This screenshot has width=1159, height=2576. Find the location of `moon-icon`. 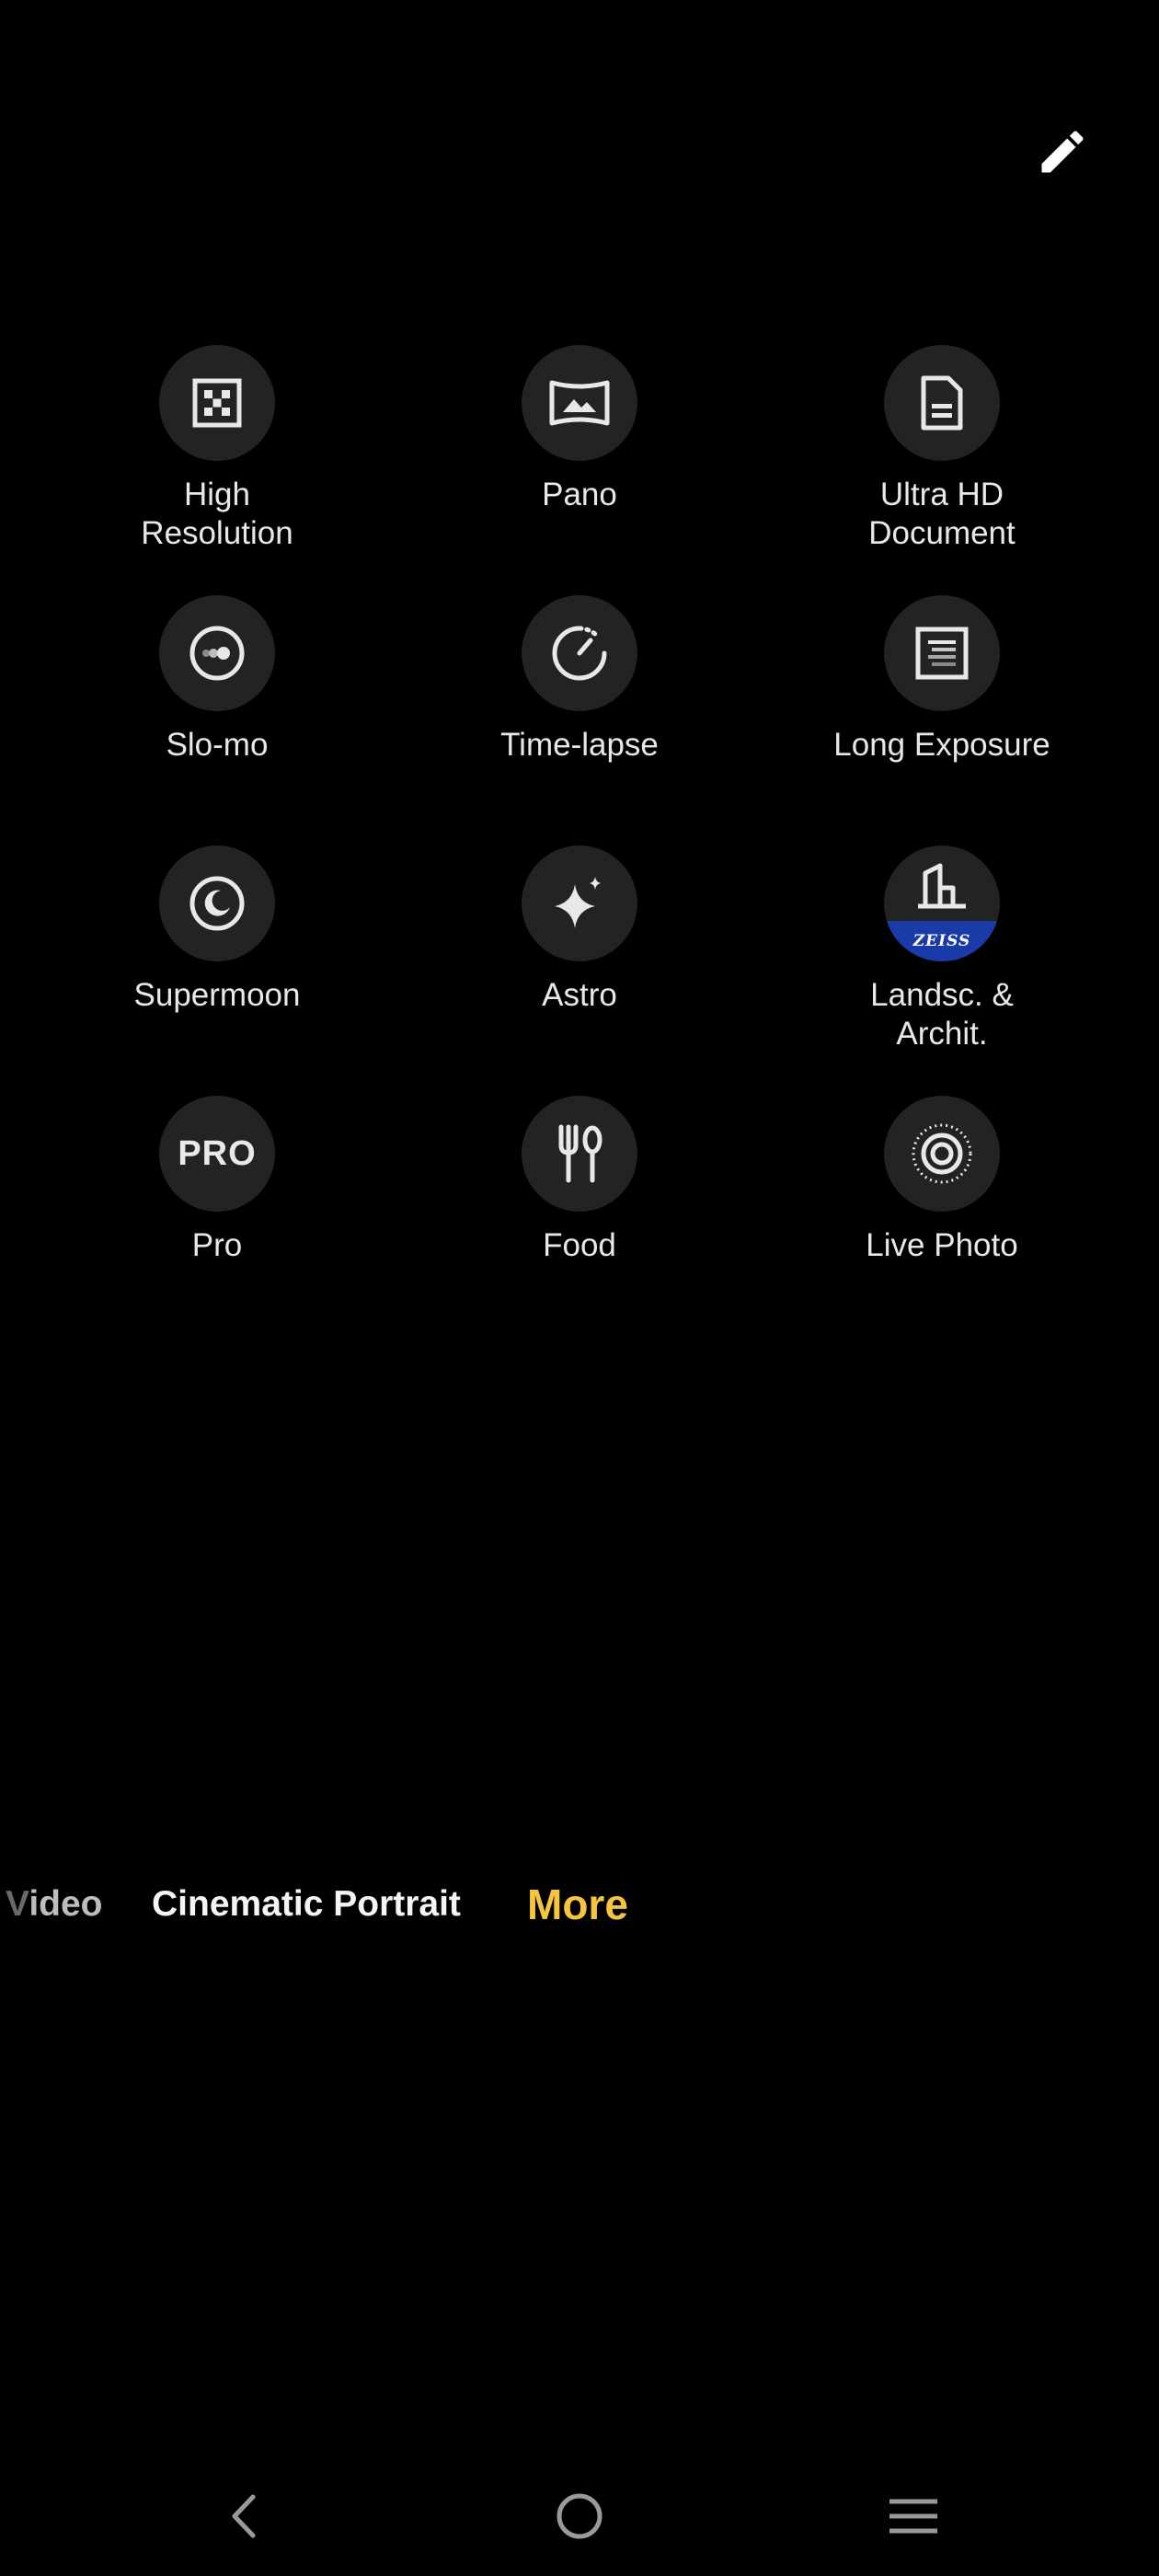

moon-icon is located at coordinates (217, 903).